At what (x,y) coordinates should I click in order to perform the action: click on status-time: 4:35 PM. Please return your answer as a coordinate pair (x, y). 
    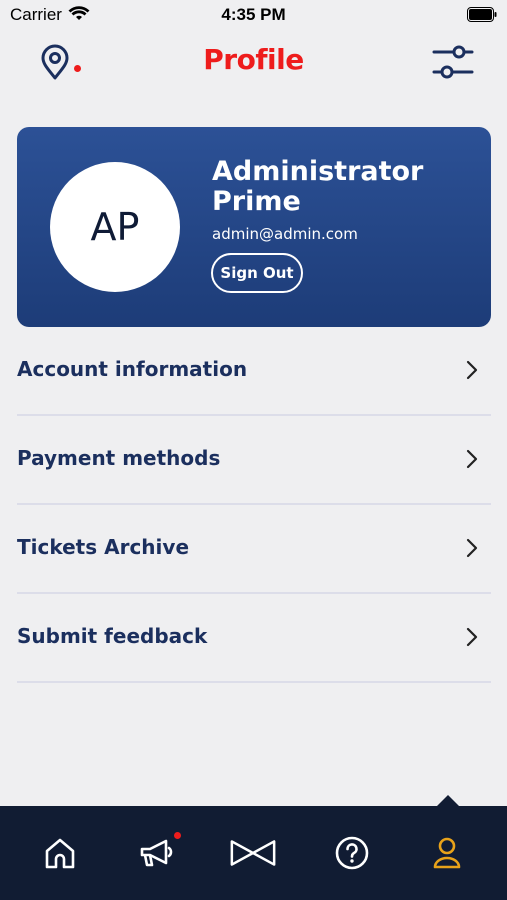
    Looking at the image, I should click on (253, 14).